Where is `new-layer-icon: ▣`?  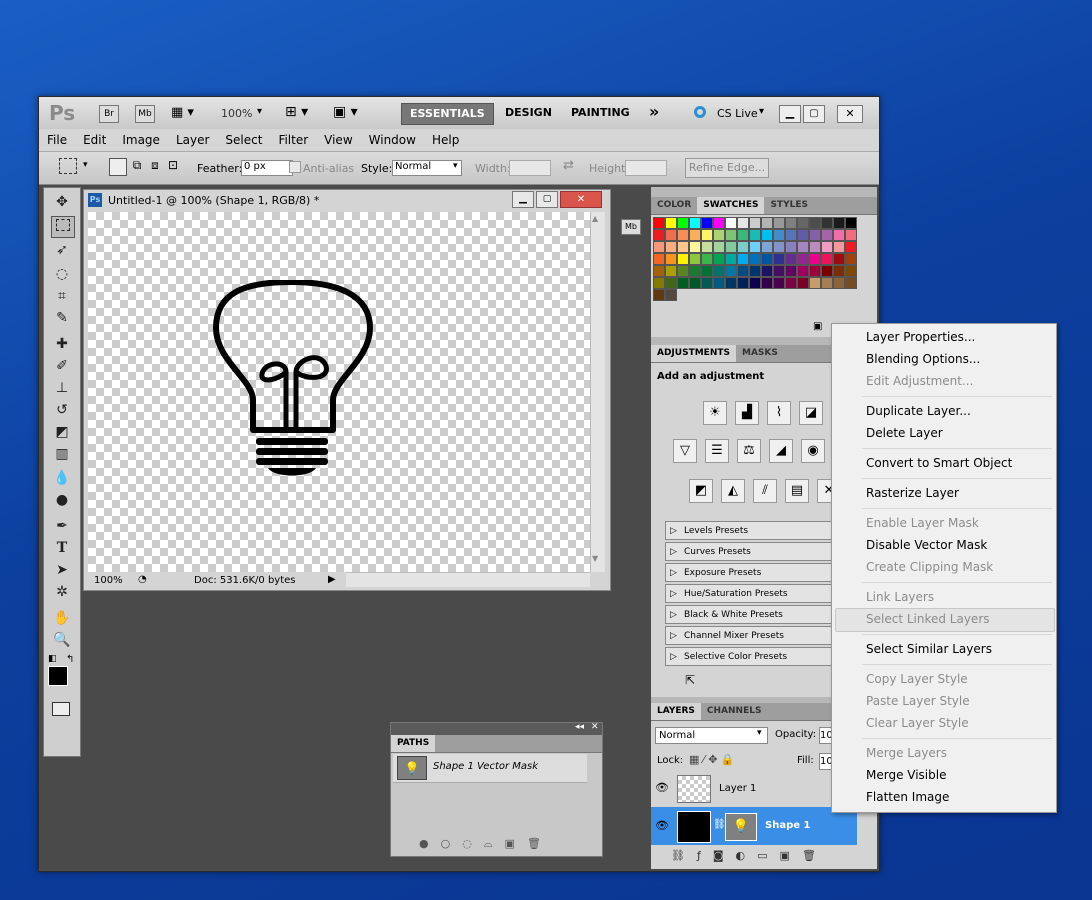
new-layer-icon: ▣ is located at coordinates (791, 855).